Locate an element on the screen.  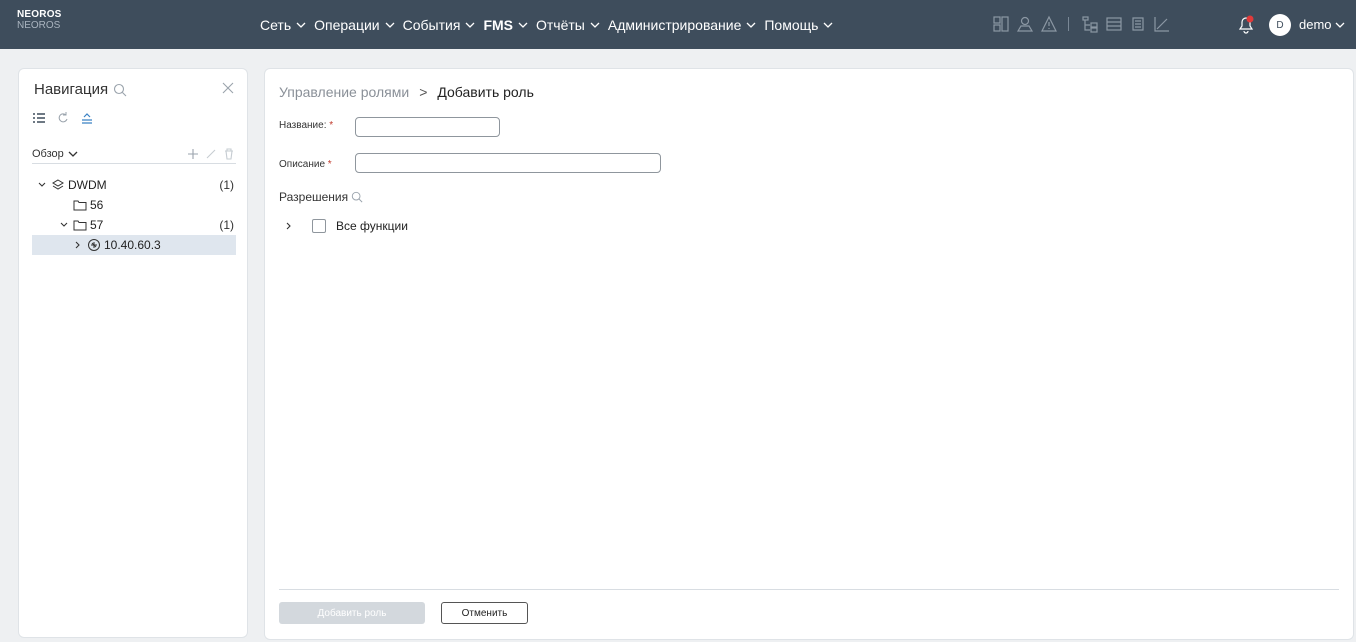
nav-title: Навигация is located at coordinates (71, 89).